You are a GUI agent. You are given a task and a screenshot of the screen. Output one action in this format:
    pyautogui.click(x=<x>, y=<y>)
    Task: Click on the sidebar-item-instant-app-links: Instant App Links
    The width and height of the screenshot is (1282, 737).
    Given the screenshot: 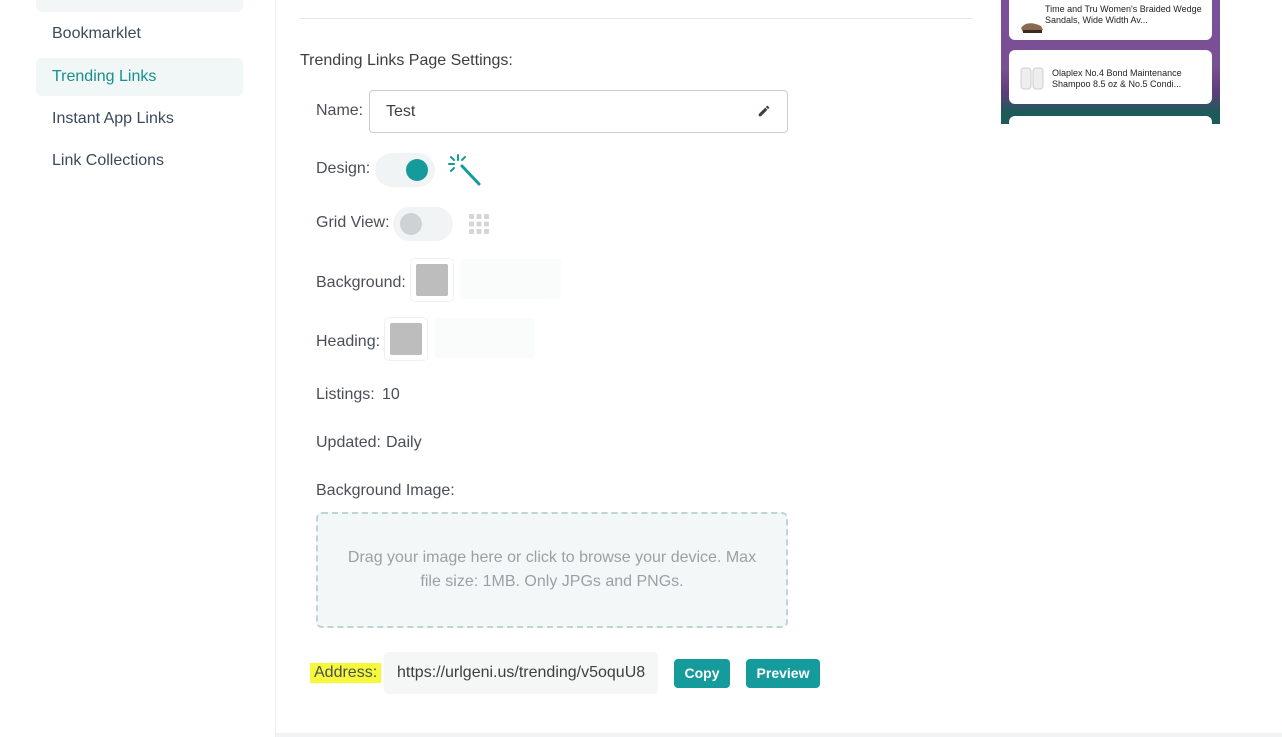 What is the action you would take?
    pyautogui.click(x=139, y=119)
    